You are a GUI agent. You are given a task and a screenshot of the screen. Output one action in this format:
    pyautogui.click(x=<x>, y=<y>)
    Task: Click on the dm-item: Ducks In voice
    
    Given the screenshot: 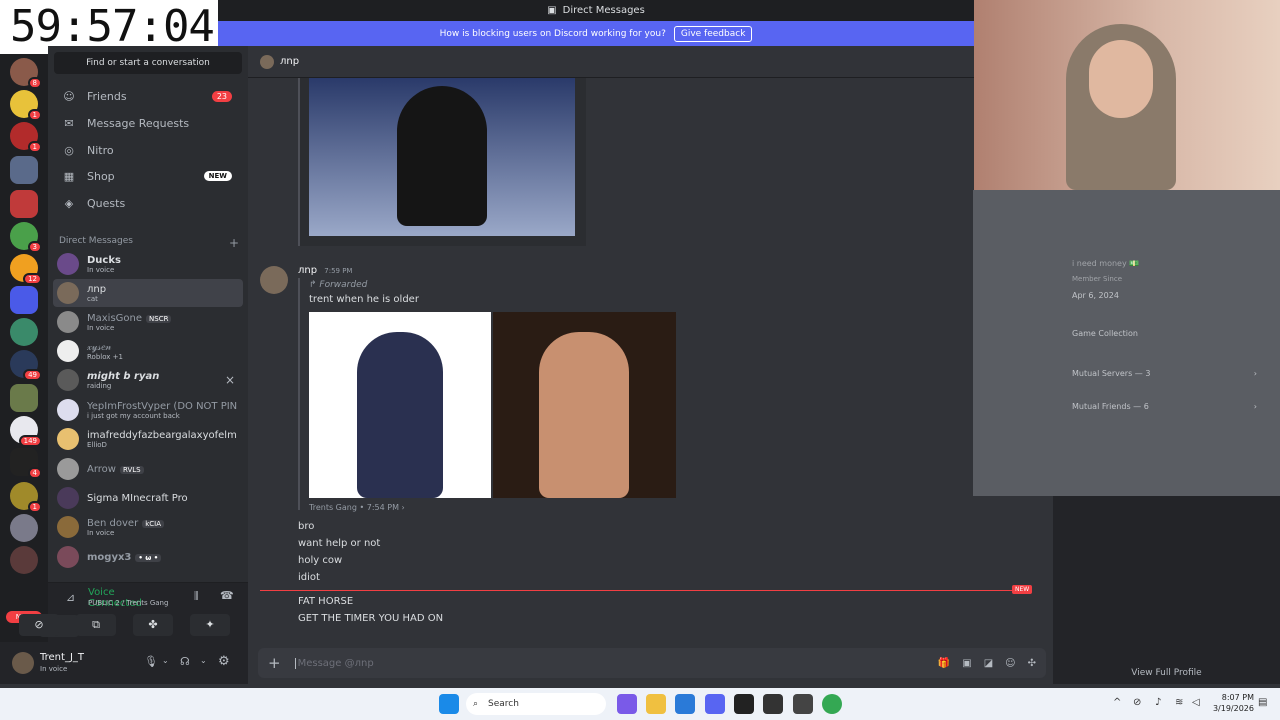 What is the action you would take?
    pyautogui.click(x=148, y=264)
    